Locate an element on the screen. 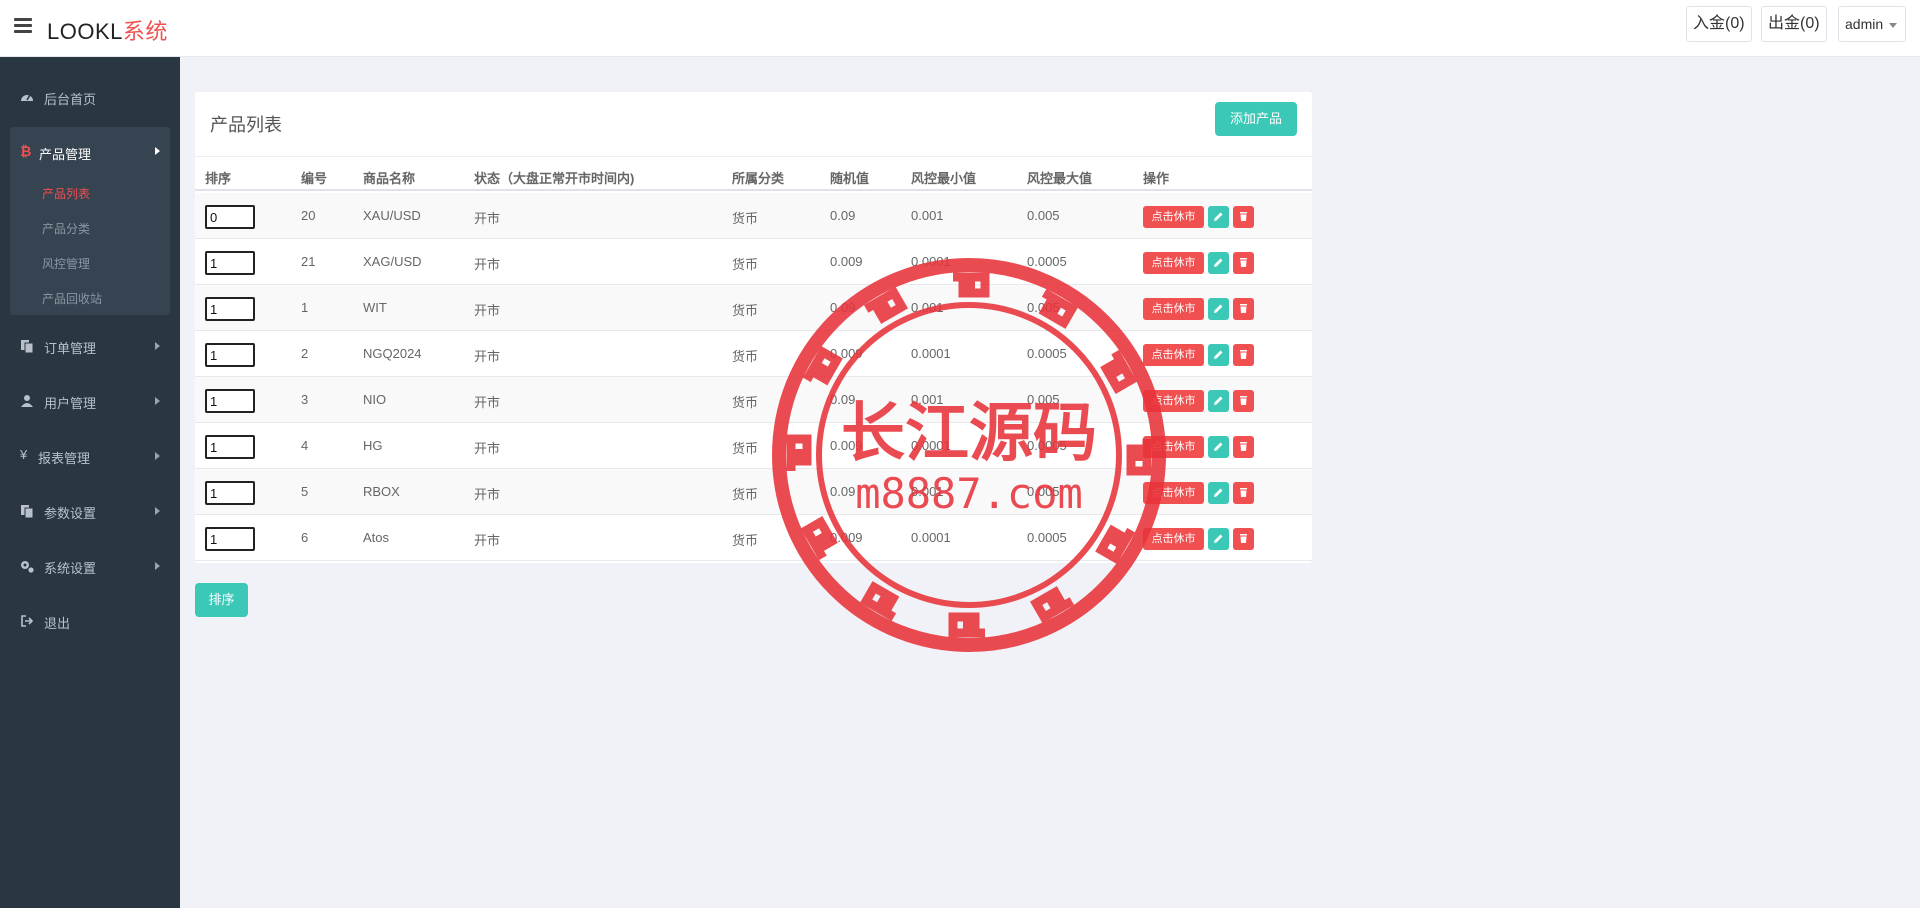 This screenshot has height=908, width=1920. cell-name: HG is located at coordinates (373, 445).